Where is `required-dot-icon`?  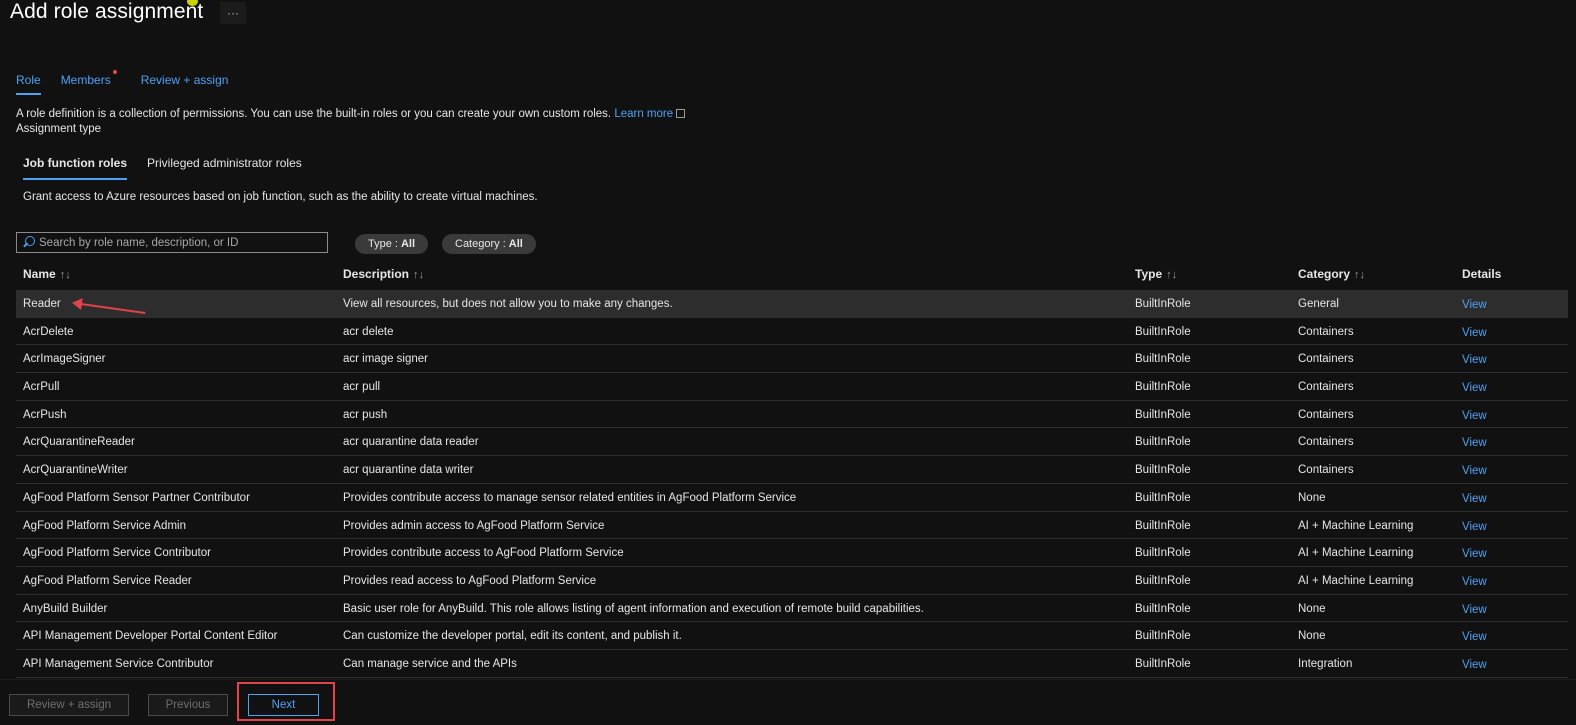 required-dot-icon is located at coordinates (114, 72).